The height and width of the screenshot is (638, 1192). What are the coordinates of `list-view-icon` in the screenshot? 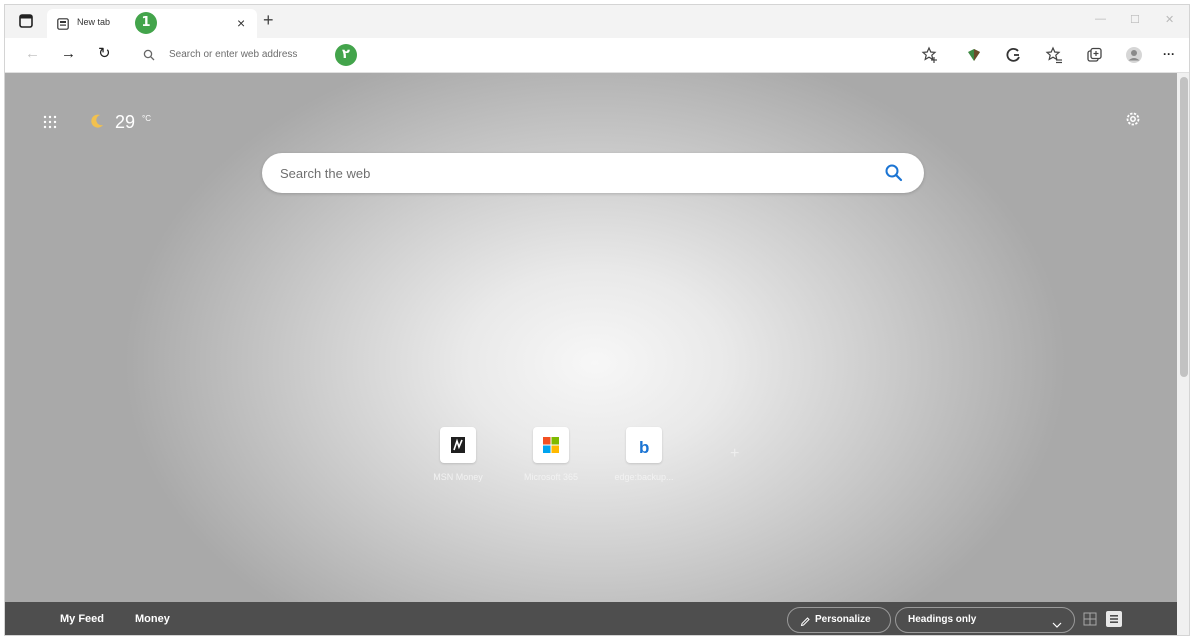 It's located at (1114, 619).